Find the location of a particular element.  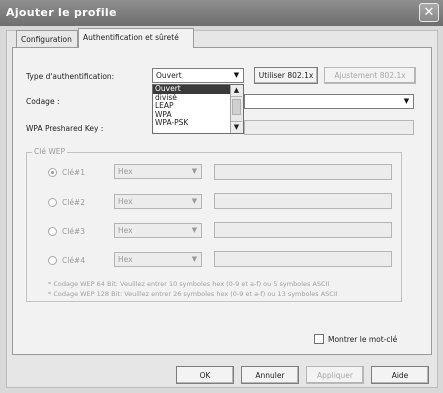

wep-key1-label: Clé#1 is located at coordinates (73, 172).